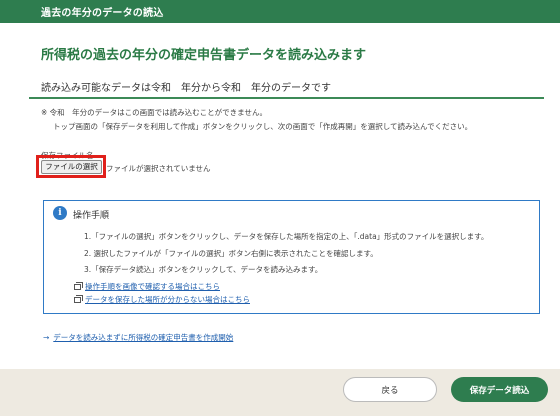 The height and width of the screenshot is (416, 560). What do you see at coordinates (60, 213) in the screenshot?
I see `info-icon: i` at bounding box center [60, 213].